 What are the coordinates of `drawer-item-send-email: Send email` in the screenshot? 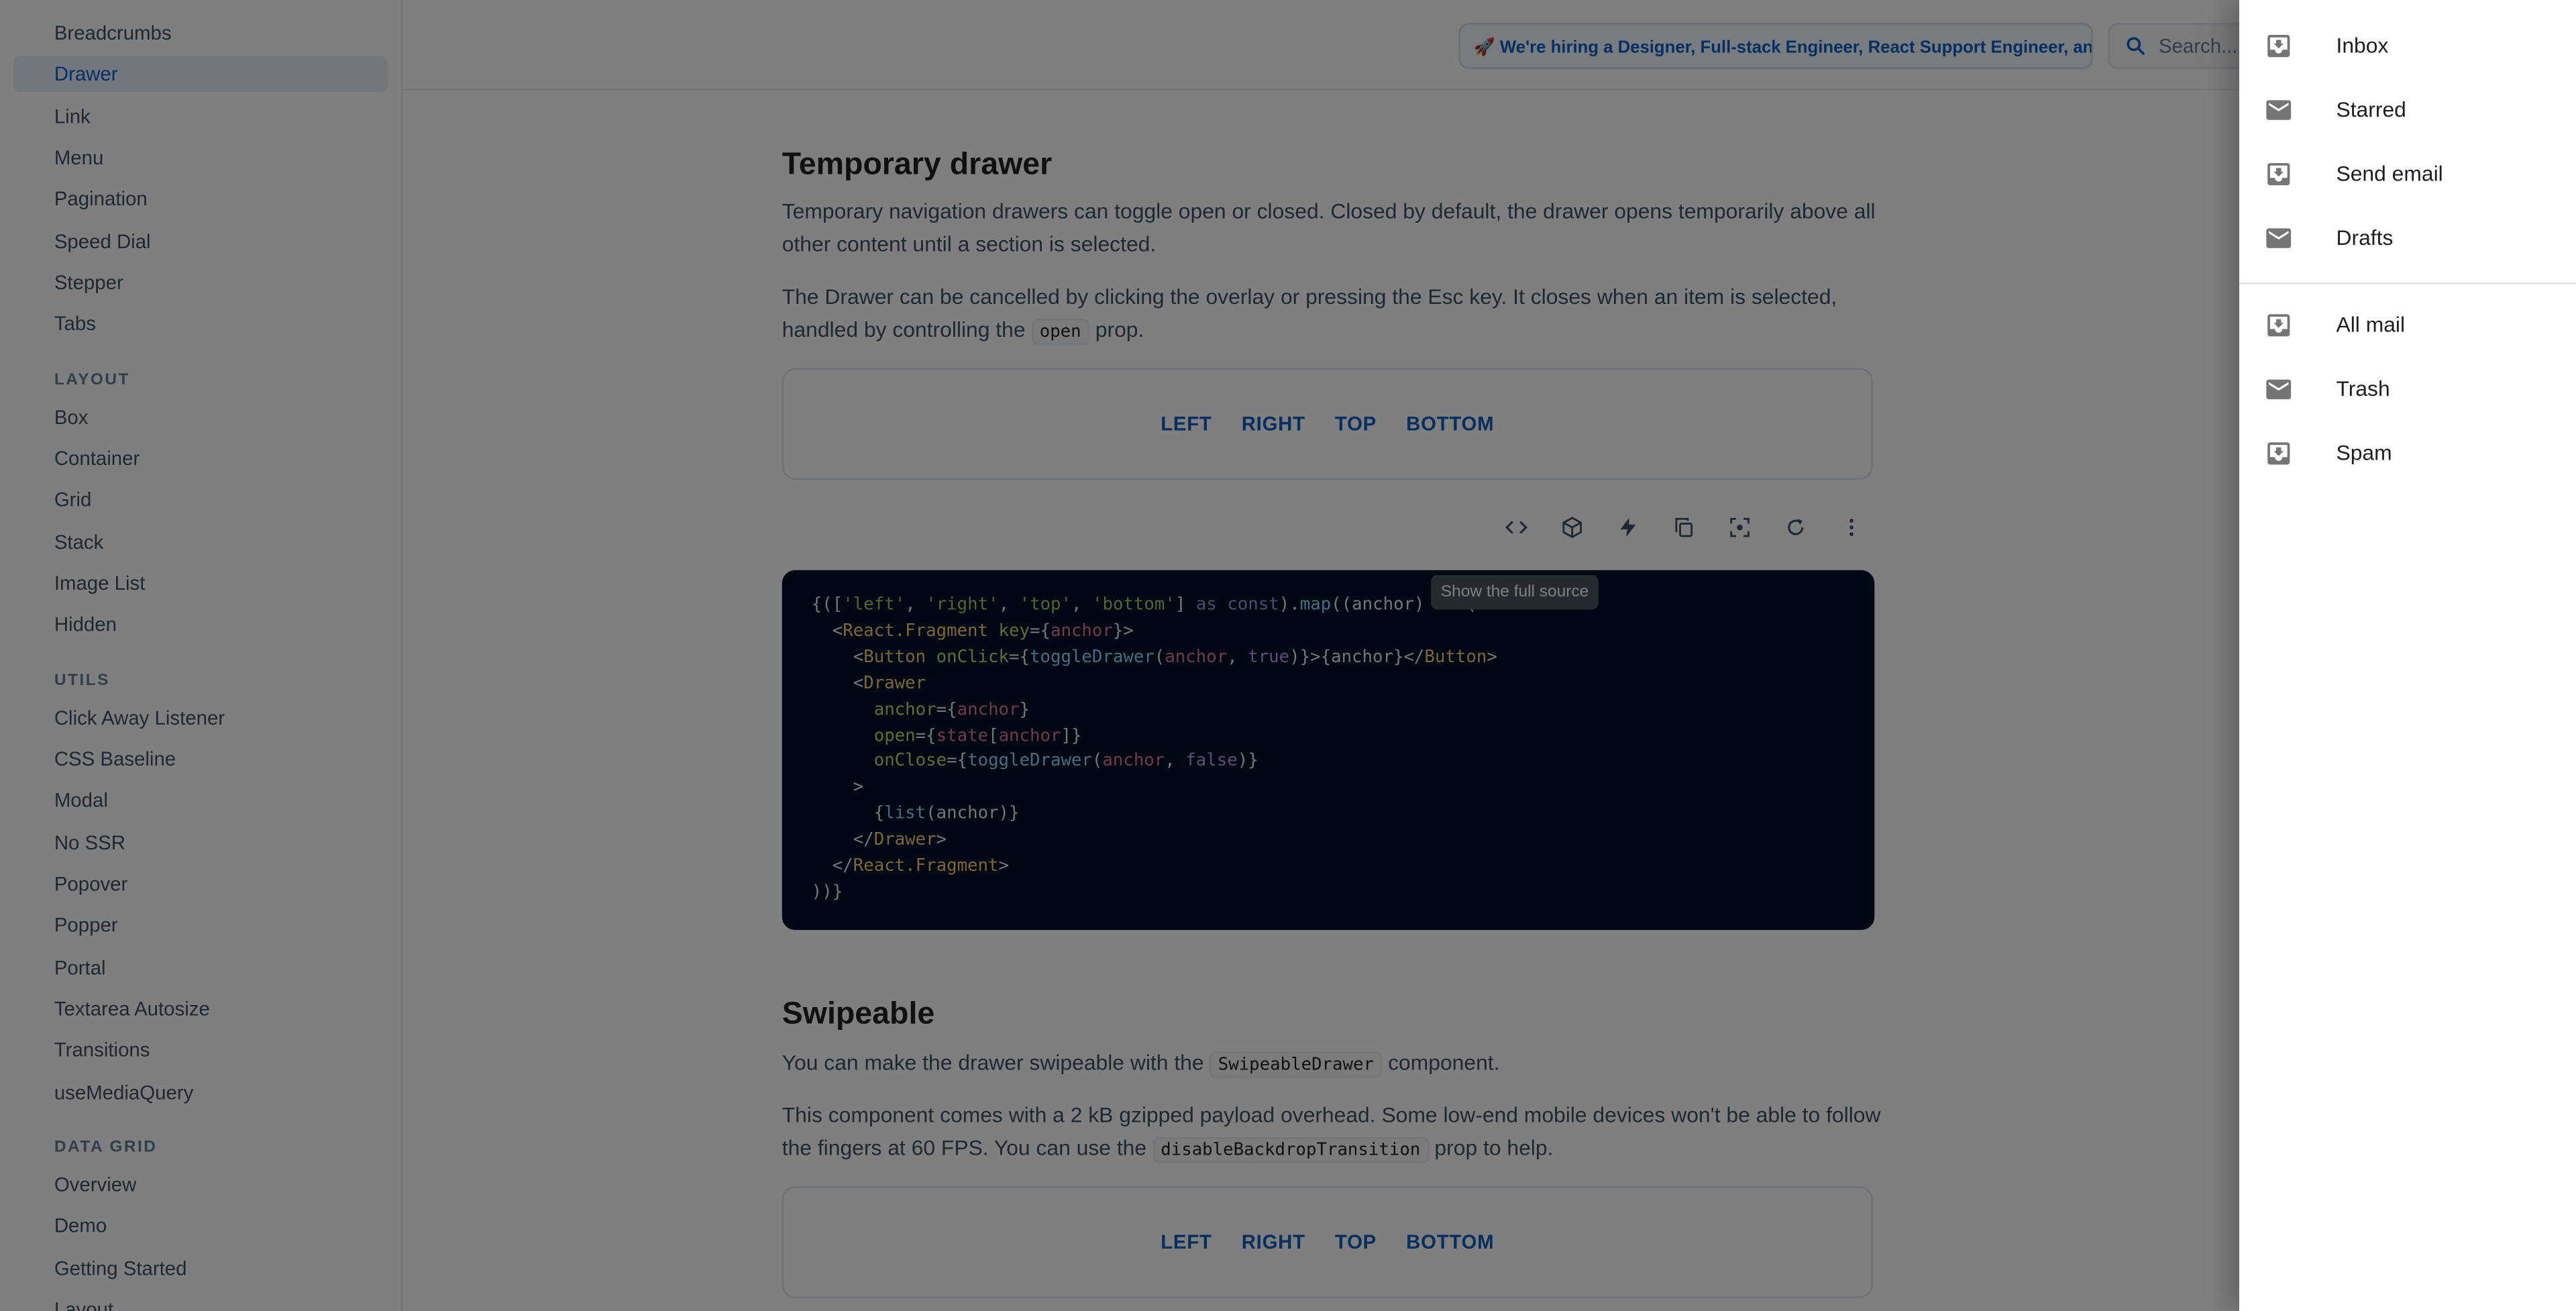 It's located at (2407, 174).